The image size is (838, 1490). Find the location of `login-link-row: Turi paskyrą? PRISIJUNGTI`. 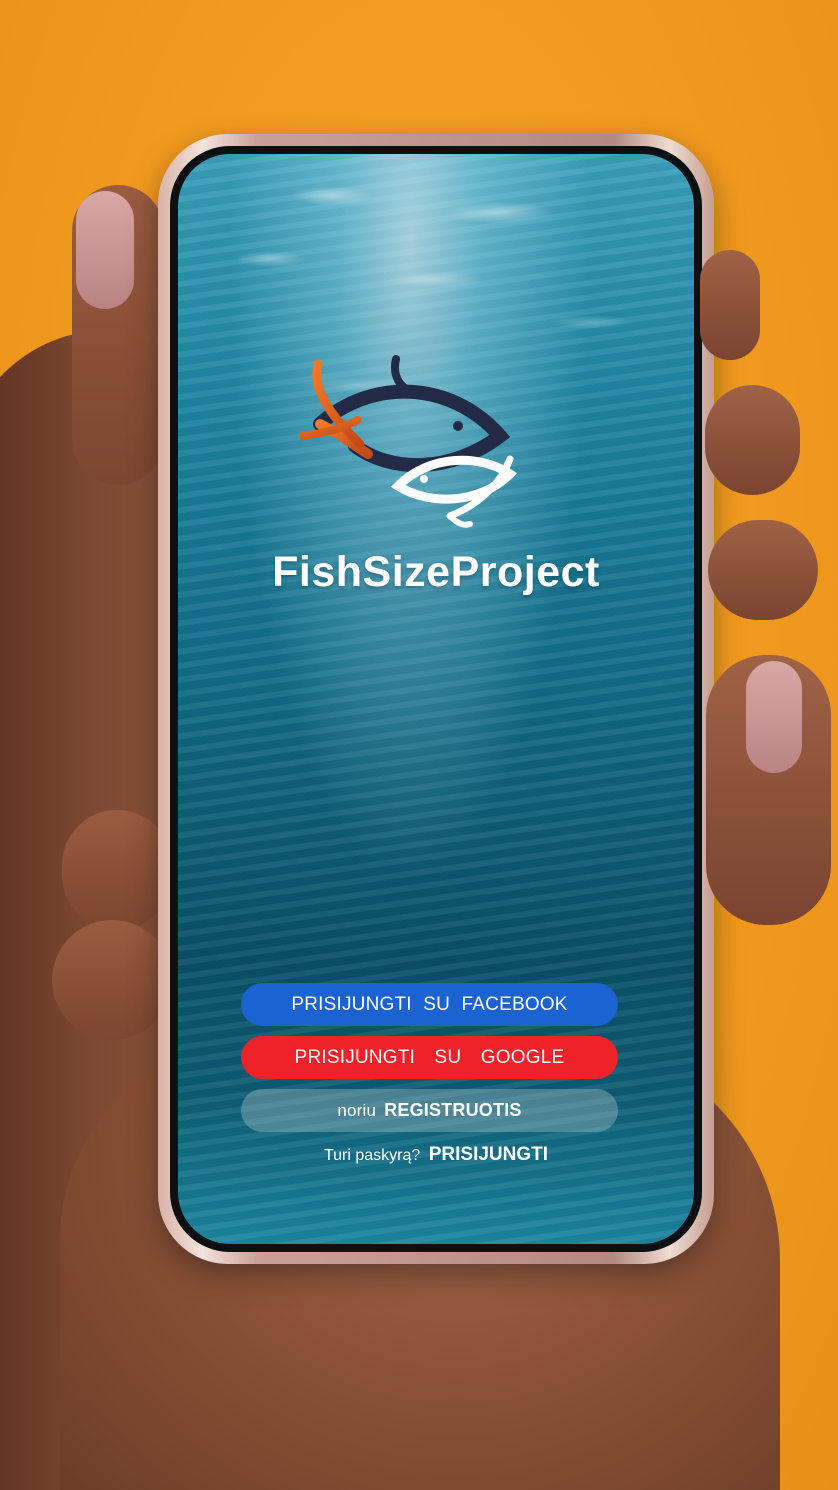

login-link-row: Turi paskyrą? PRISIJUNGTI is located at coordinates (436, 1155).